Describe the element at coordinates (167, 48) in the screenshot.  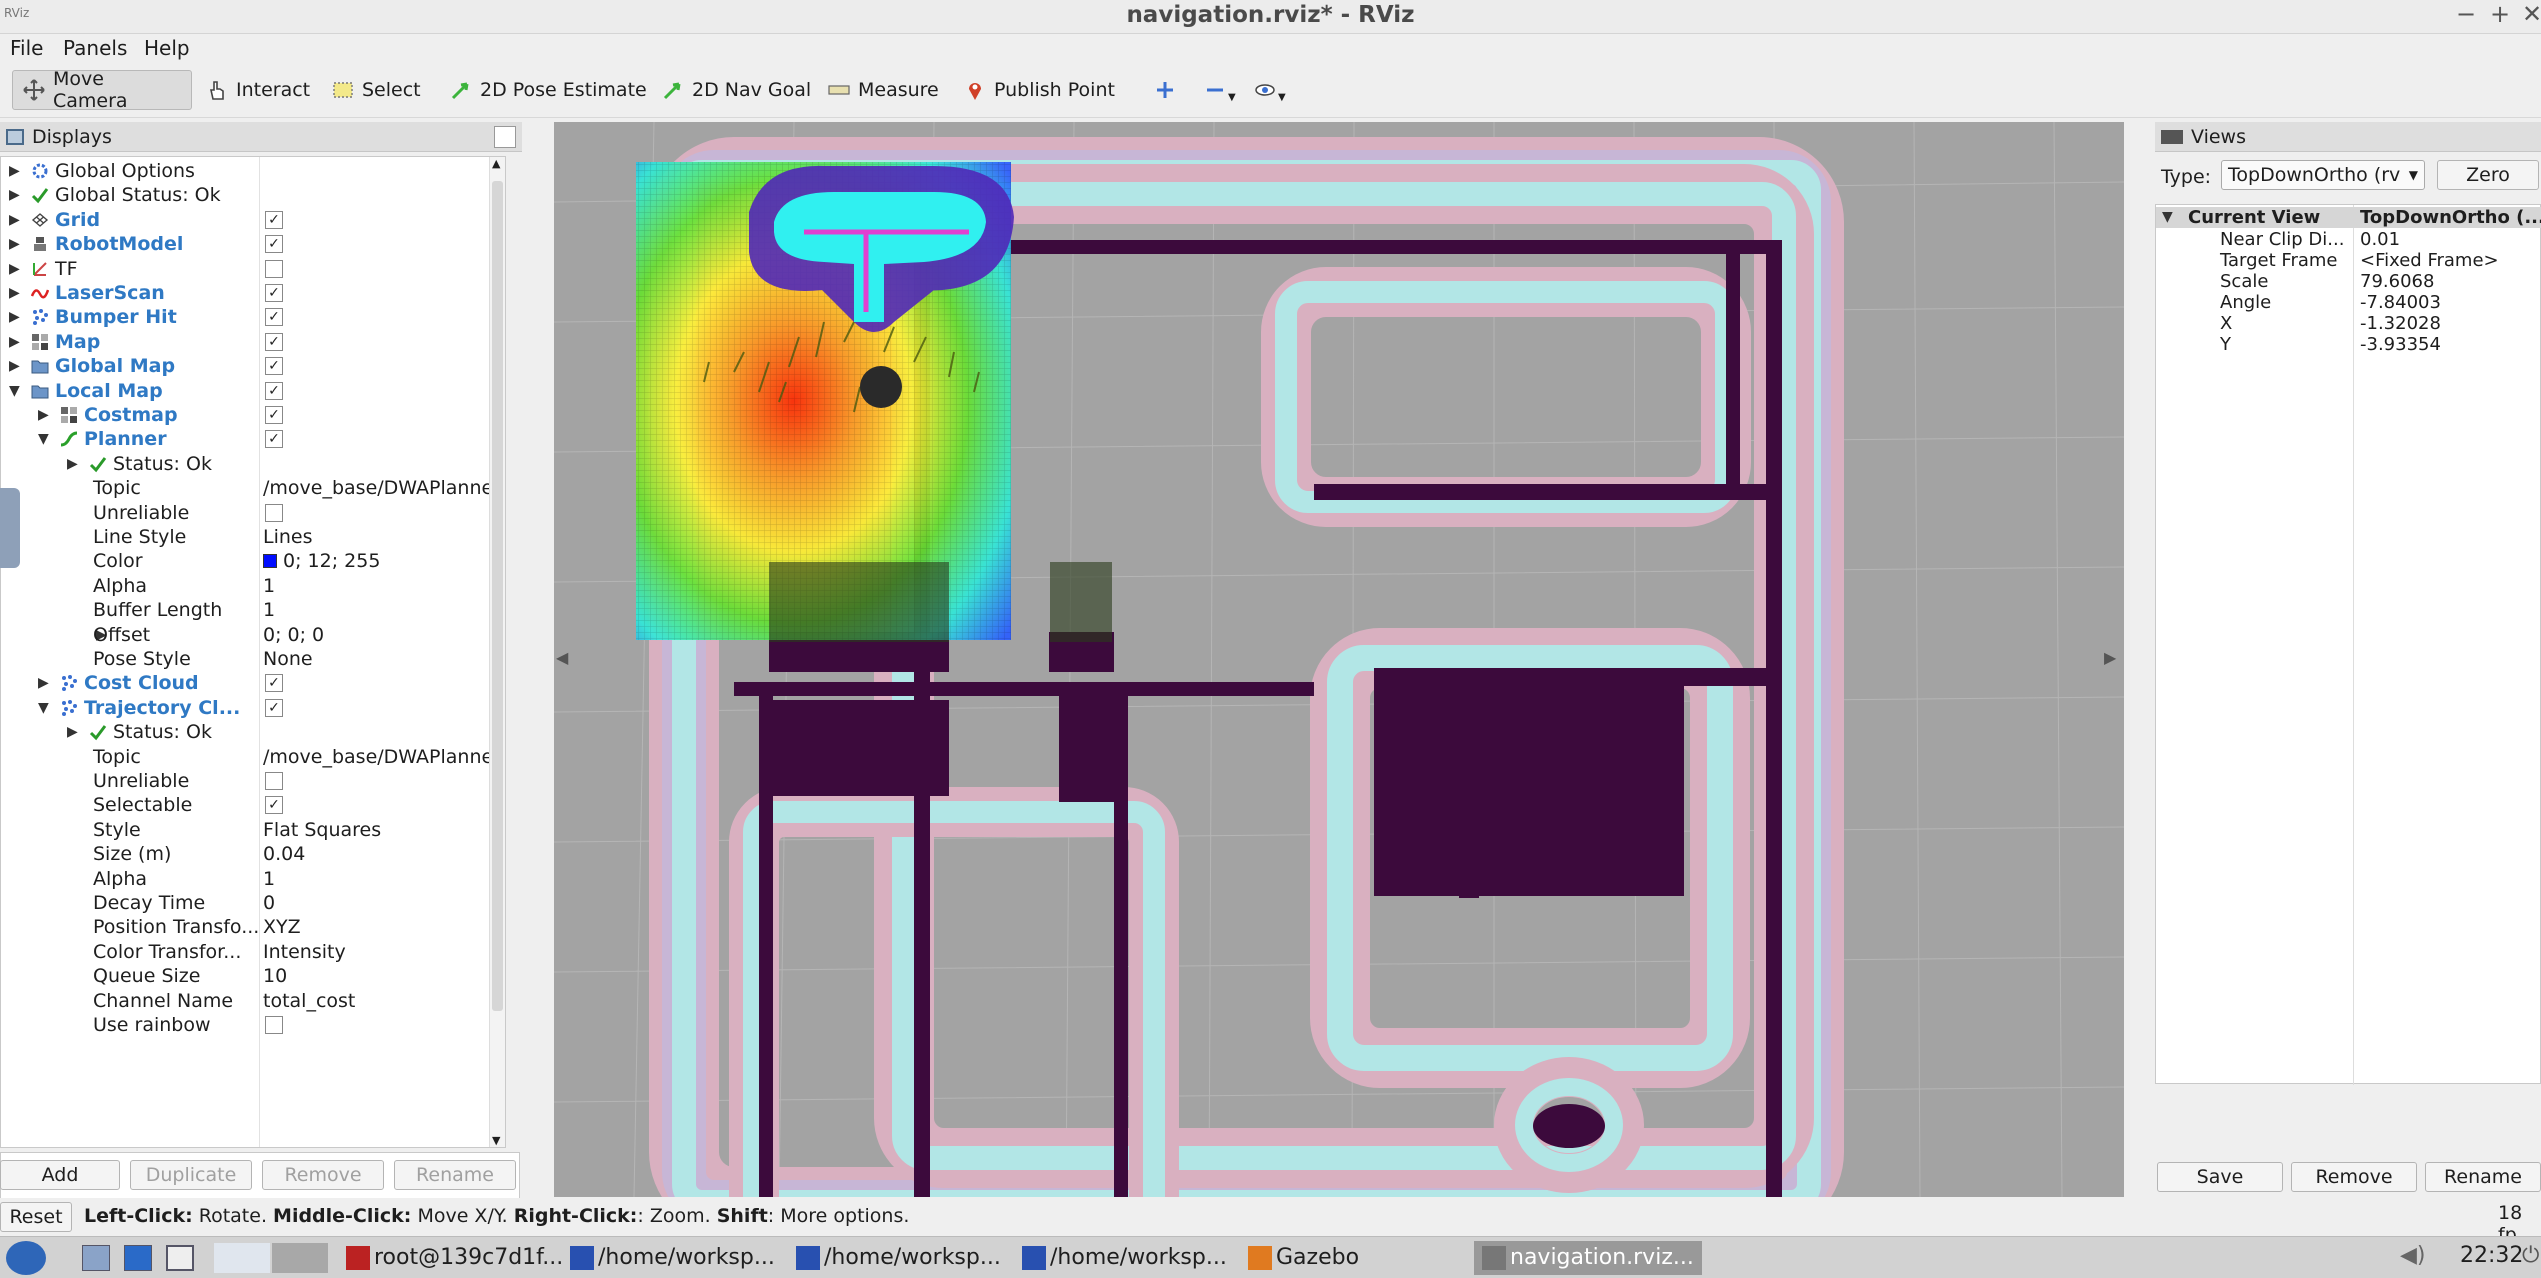
I see `menu-help: Help` at that location.